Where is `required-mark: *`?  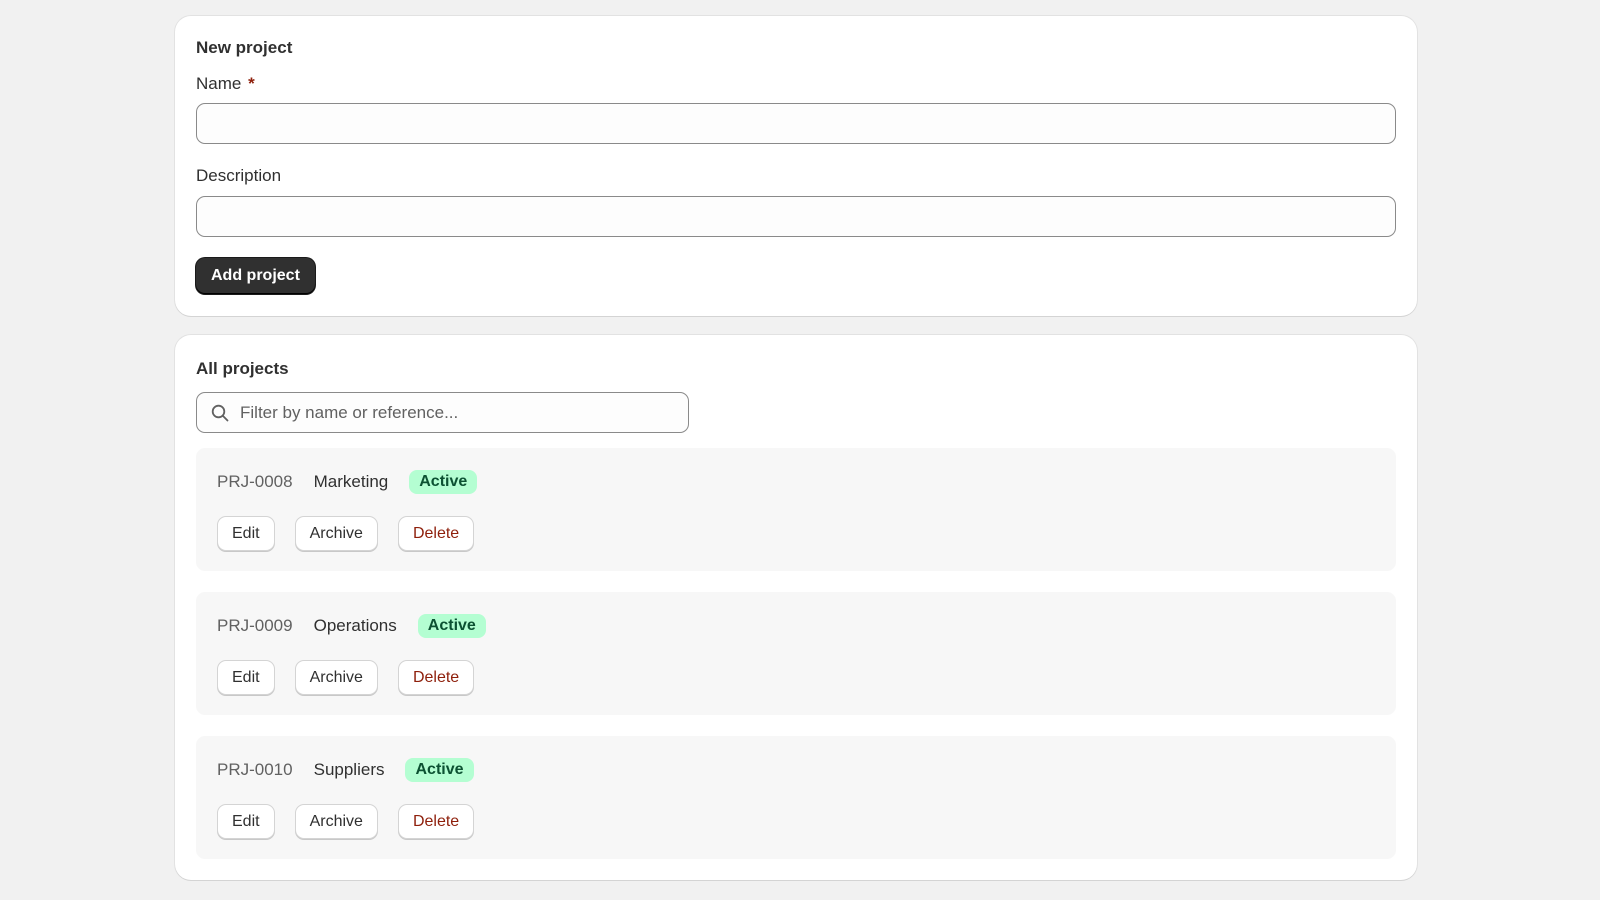
required-mark: * is located at coordinates (251, 83).